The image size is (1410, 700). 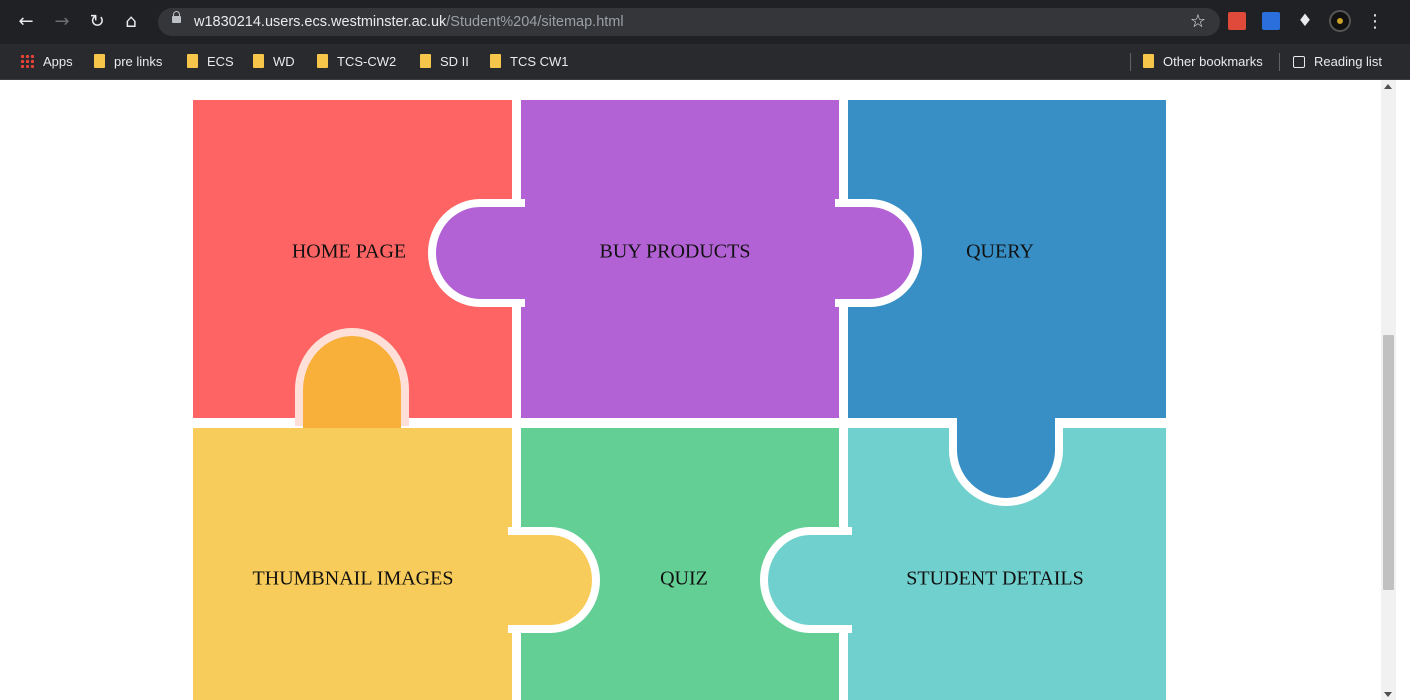 I want to click on scroll-down-arrow-icon, so click(x=1388, y=694).